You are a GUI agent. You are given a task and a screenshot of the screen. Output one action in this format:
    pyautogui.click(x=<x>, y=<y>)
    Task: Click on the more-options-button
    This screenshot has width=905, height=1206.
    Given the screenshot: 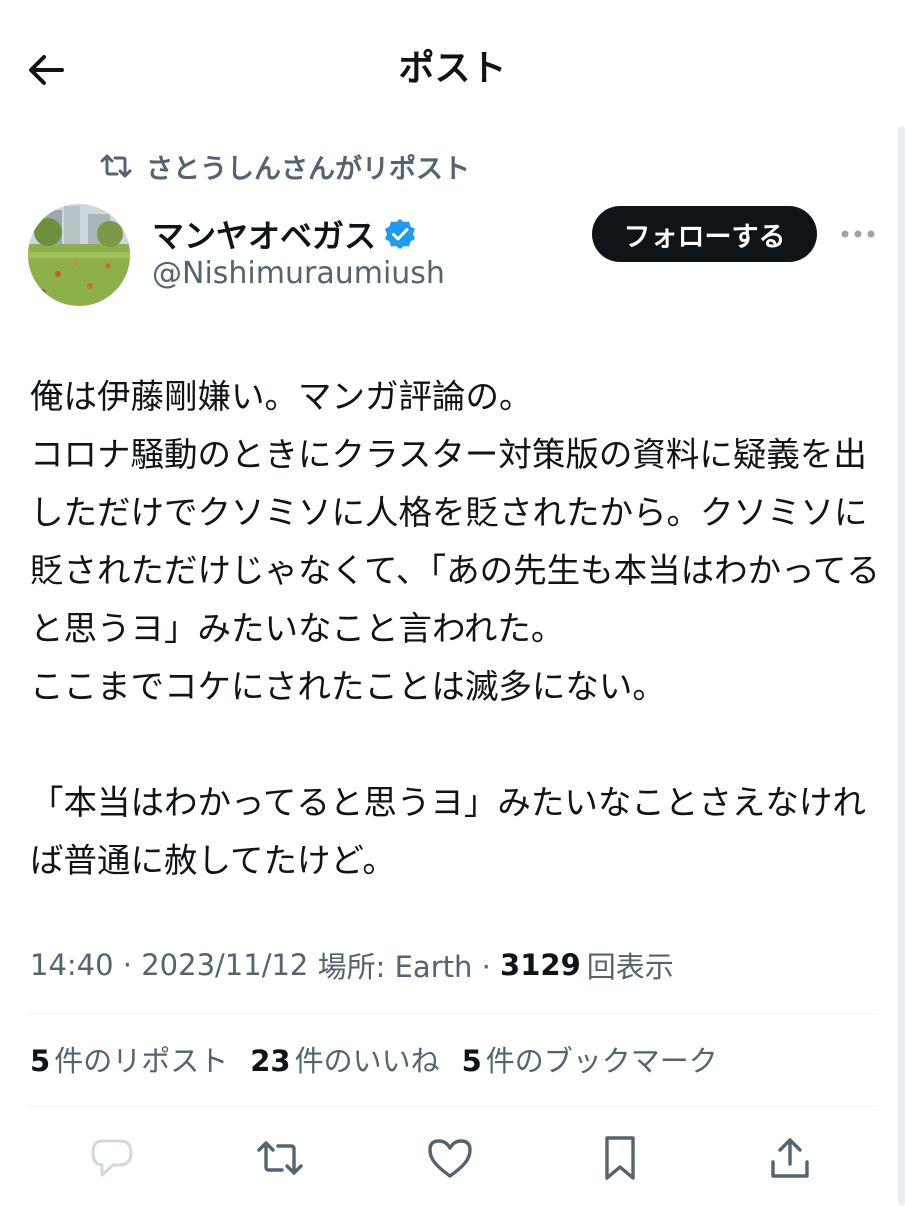 What is the action you would take?
    pyautogui.click(x=858, y=234)
    